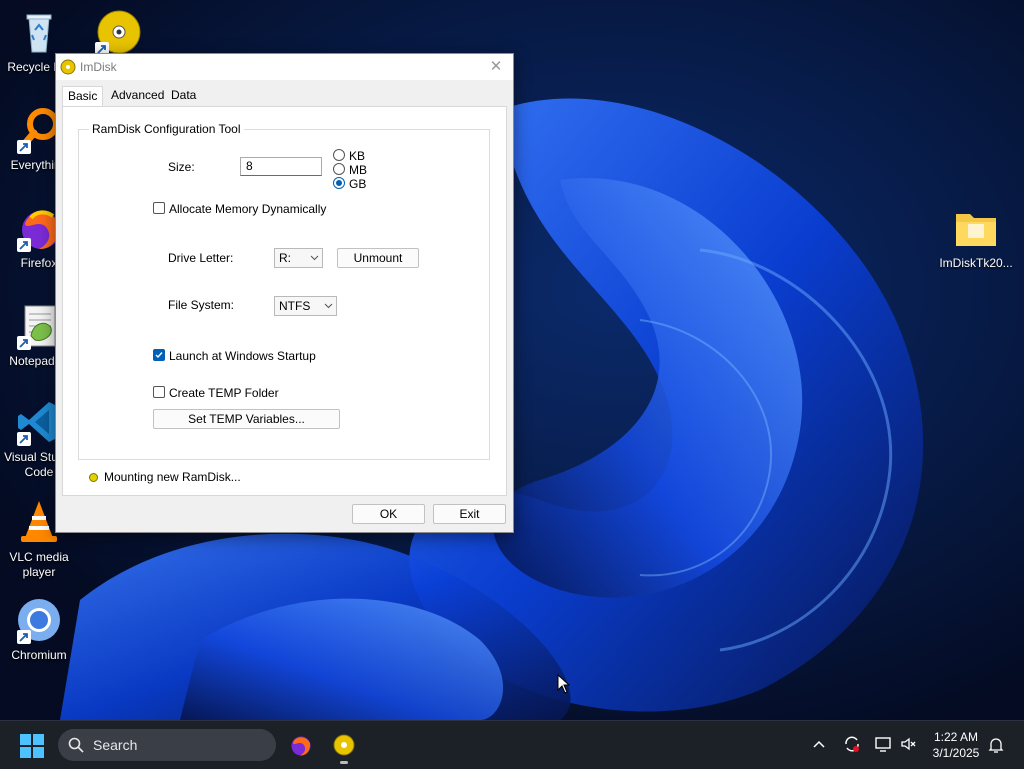  I want to click on clock-time: 1:22 AM, so click(956, 737).